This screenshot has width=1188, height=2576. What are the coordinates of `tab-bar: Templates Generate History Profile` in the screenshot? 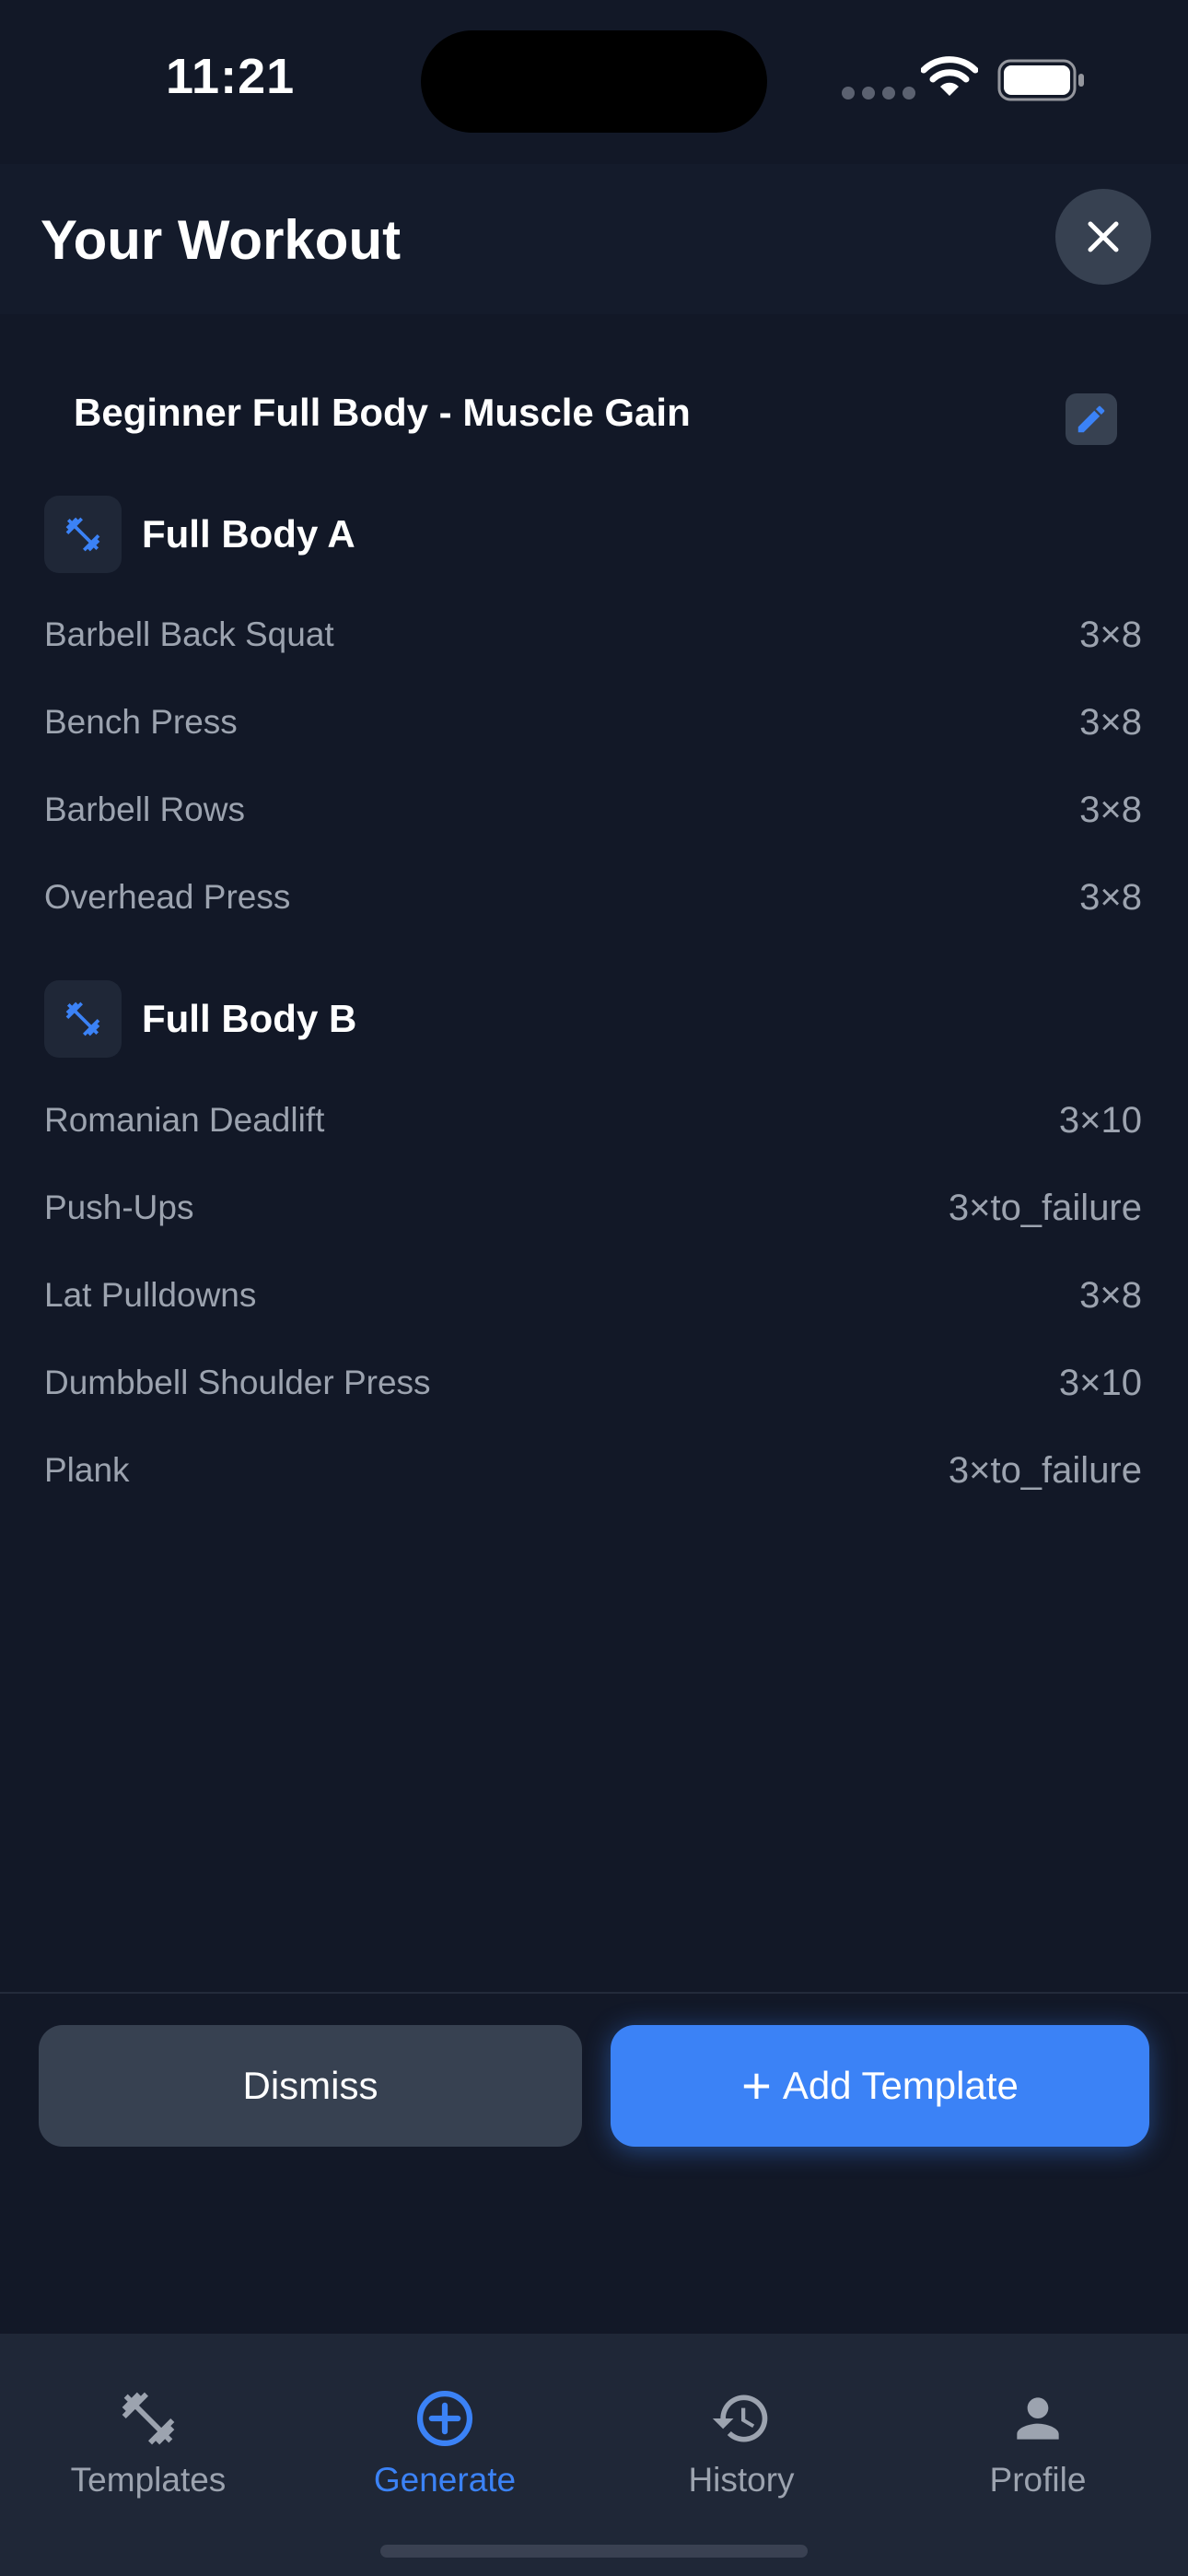 It's located at (594, 2455).